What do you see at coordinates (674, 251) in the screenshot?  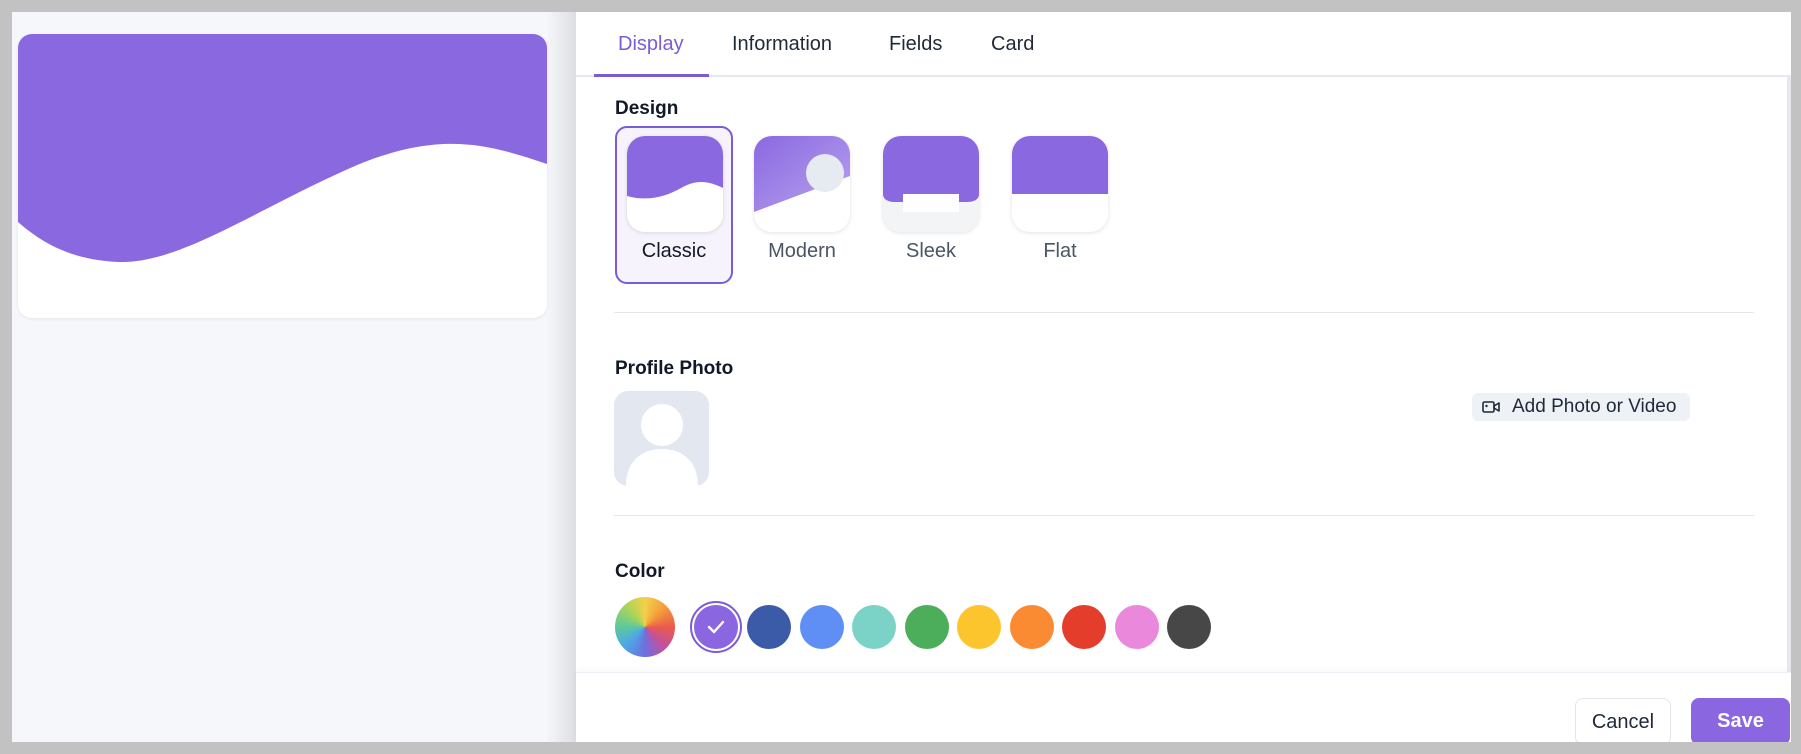 I see `design-option-label: Classic` at bounding box center [674, 251].